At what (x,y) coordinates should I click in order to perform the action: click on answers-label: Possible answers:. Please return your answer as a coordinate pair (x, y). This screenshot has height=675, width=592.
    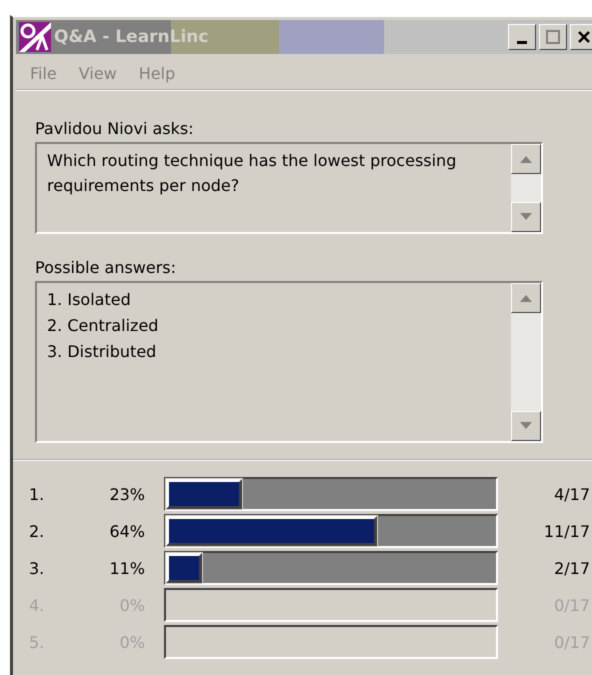
    Looking at the image, I should click on (106, 267).